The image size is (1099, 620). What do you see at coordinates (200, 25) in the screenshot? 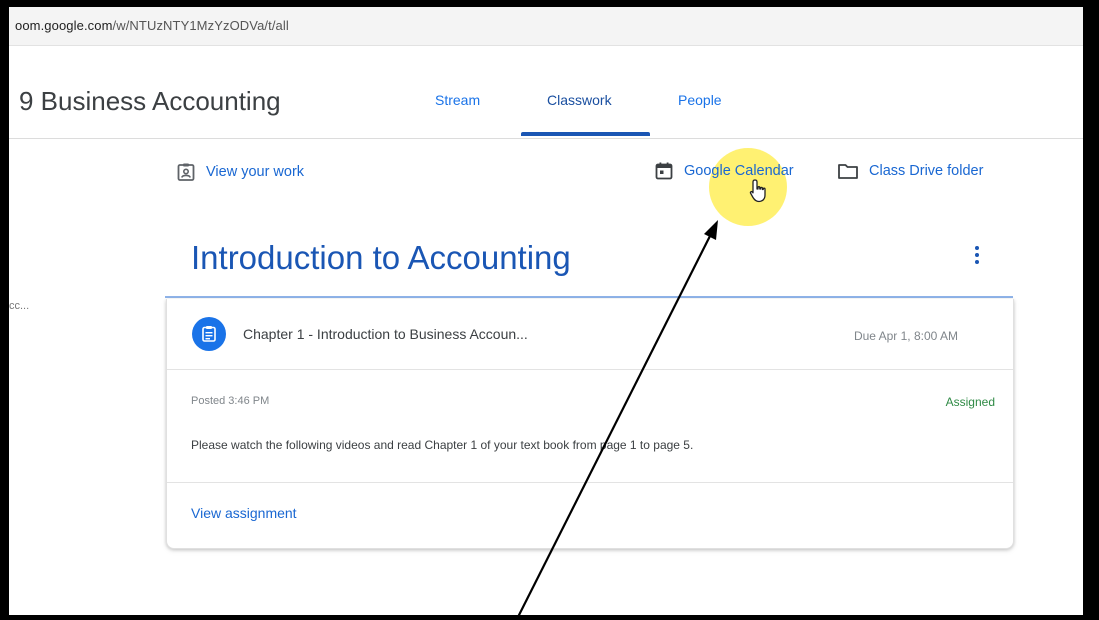
I see `url-path: /w/NTUzNTY1MzYzODVa/t/all` at bounding box center [200, 25].